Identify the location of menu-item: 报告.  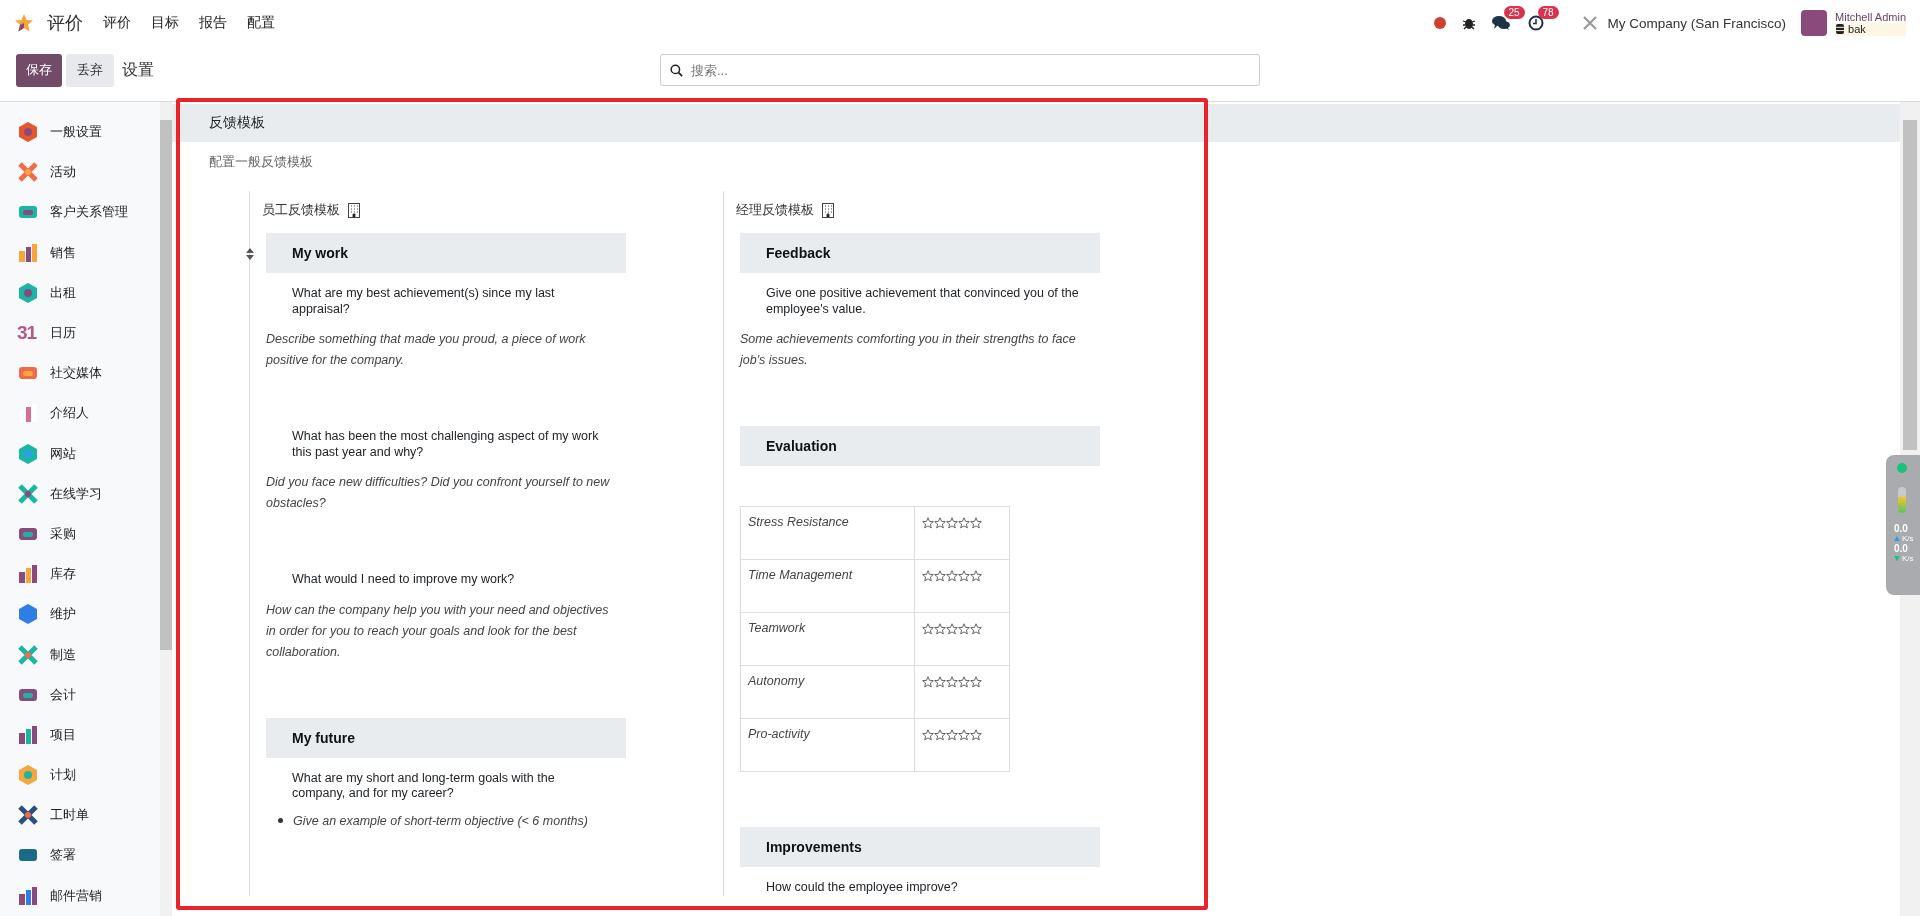
(213, 23).